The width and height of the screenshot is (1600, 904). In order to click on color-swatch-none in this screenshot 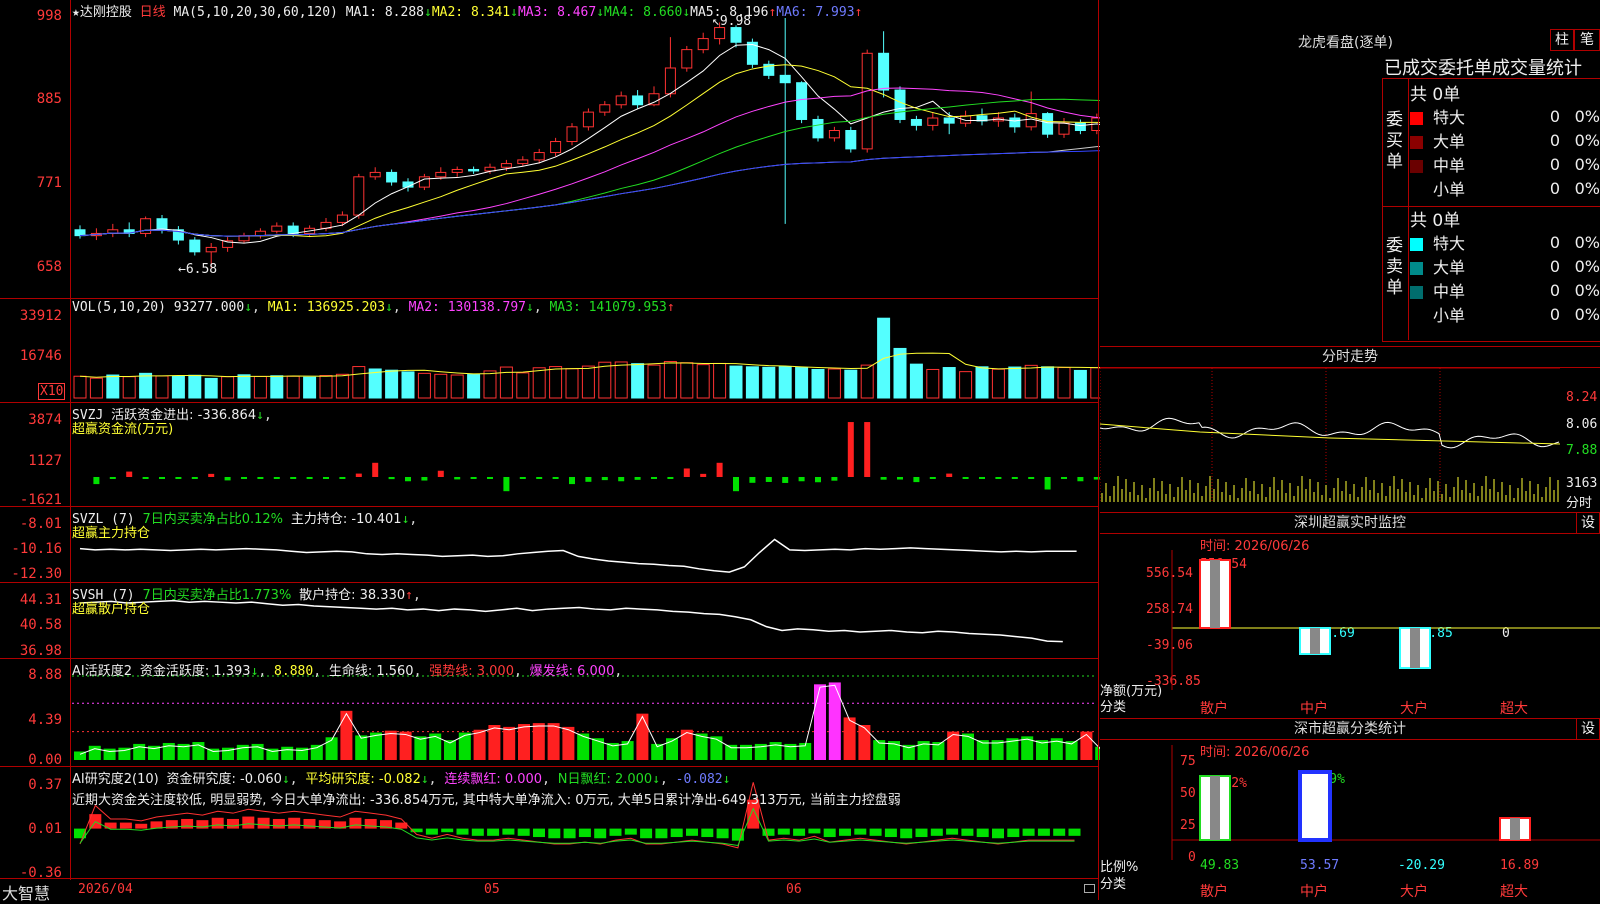, I will do `click(1416, 190)`.